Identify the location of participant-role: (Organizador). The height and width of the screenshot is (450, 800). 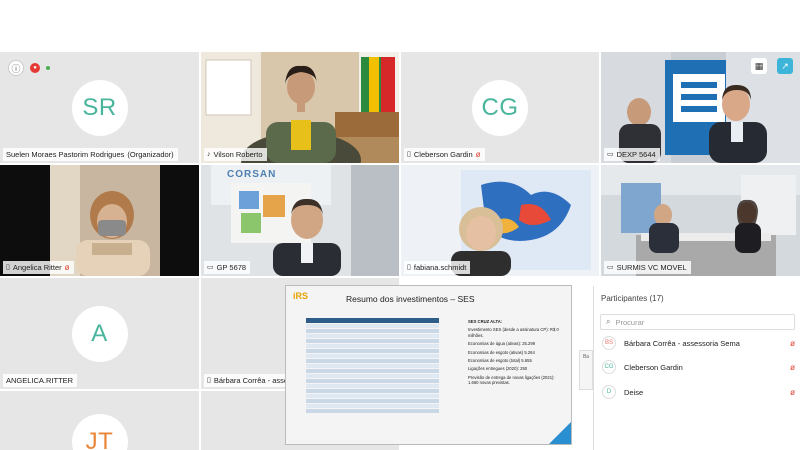
(150, 154).